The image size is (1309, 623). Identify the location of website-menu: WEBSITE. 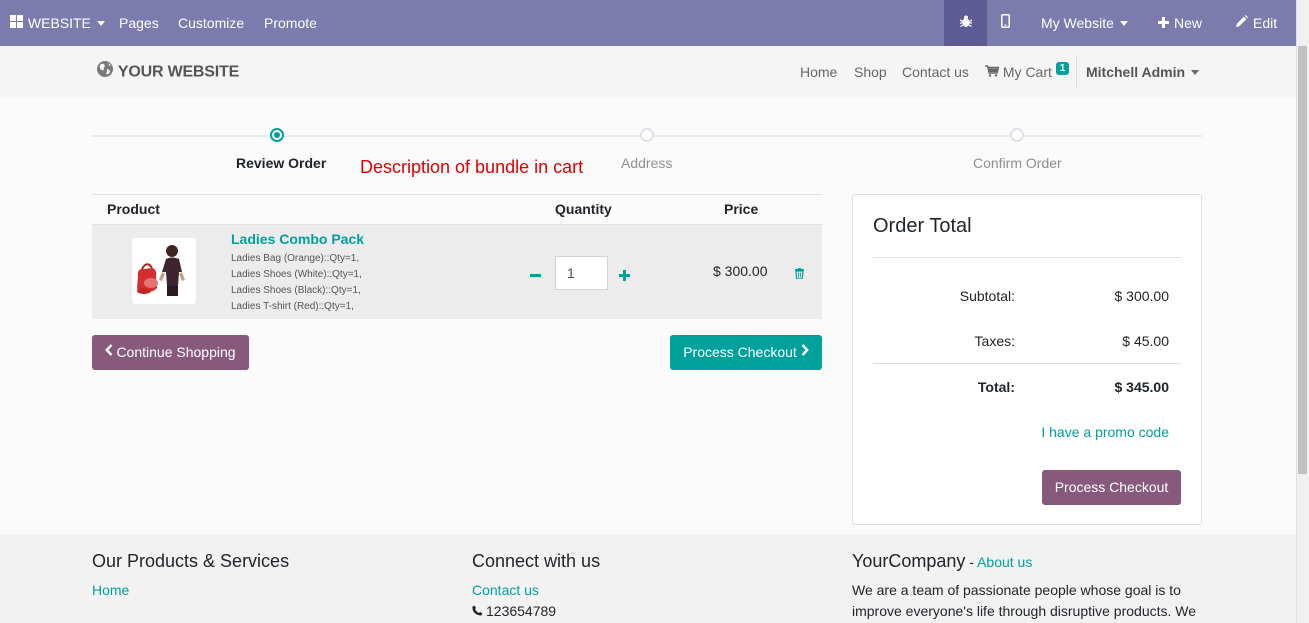
(57, 23).